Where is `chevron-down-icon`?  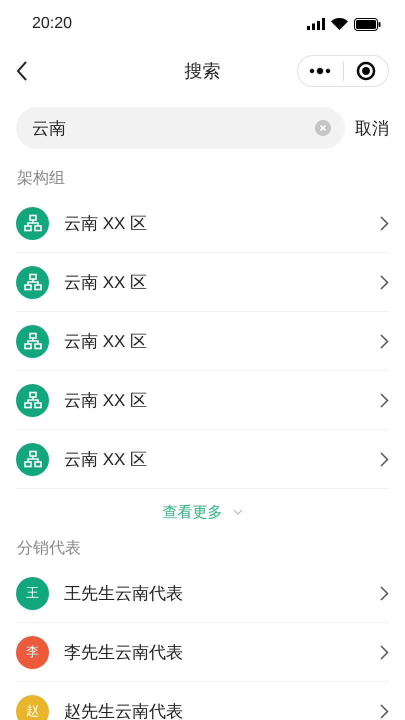
chevron-down-icon is located at coordinates (237, 512).